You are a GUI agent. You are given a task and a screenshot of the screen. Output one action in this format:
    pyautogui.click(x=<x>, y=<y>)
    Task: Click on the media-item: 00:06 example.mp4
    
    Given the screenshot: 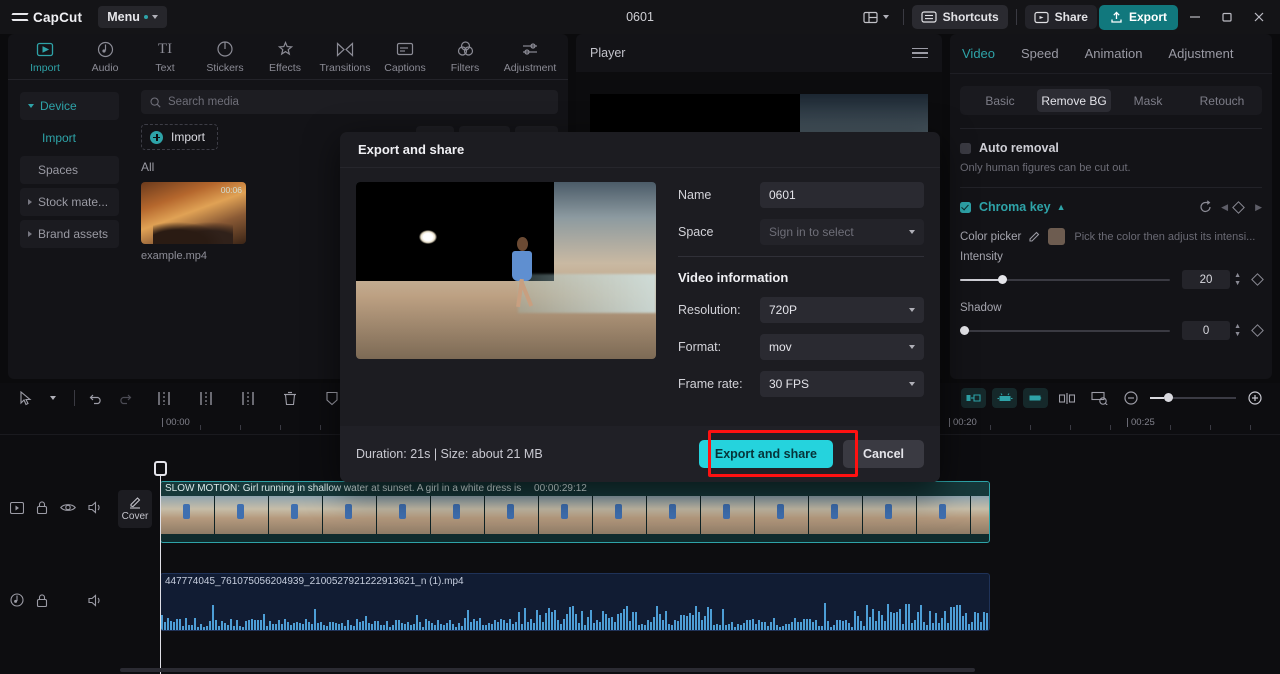 What is the action you would take?
    pyautogui.click(x=193, y=222)
    